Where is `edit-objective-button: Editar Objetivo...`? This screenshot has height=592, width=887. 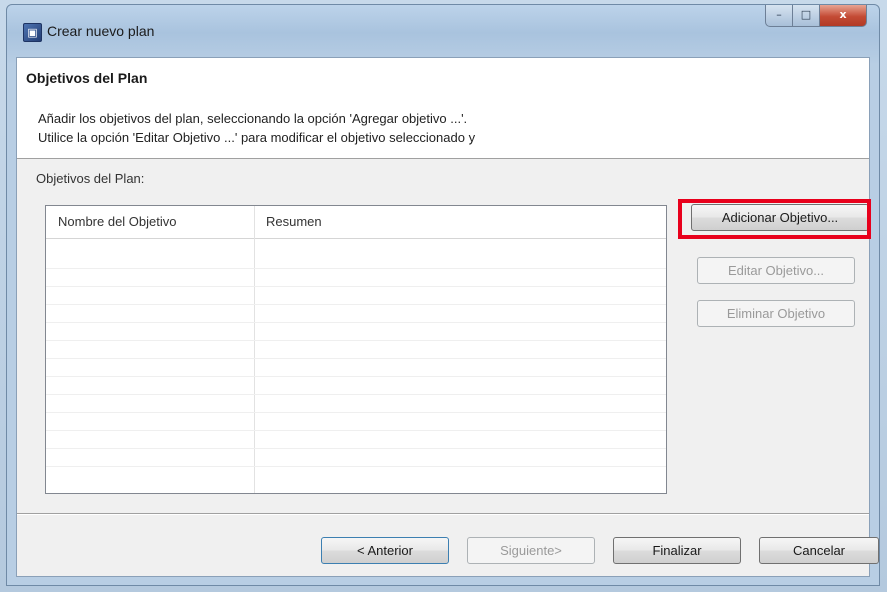 edit-objective-button: Editar Objetivo... is located at coordinates (776, 270).